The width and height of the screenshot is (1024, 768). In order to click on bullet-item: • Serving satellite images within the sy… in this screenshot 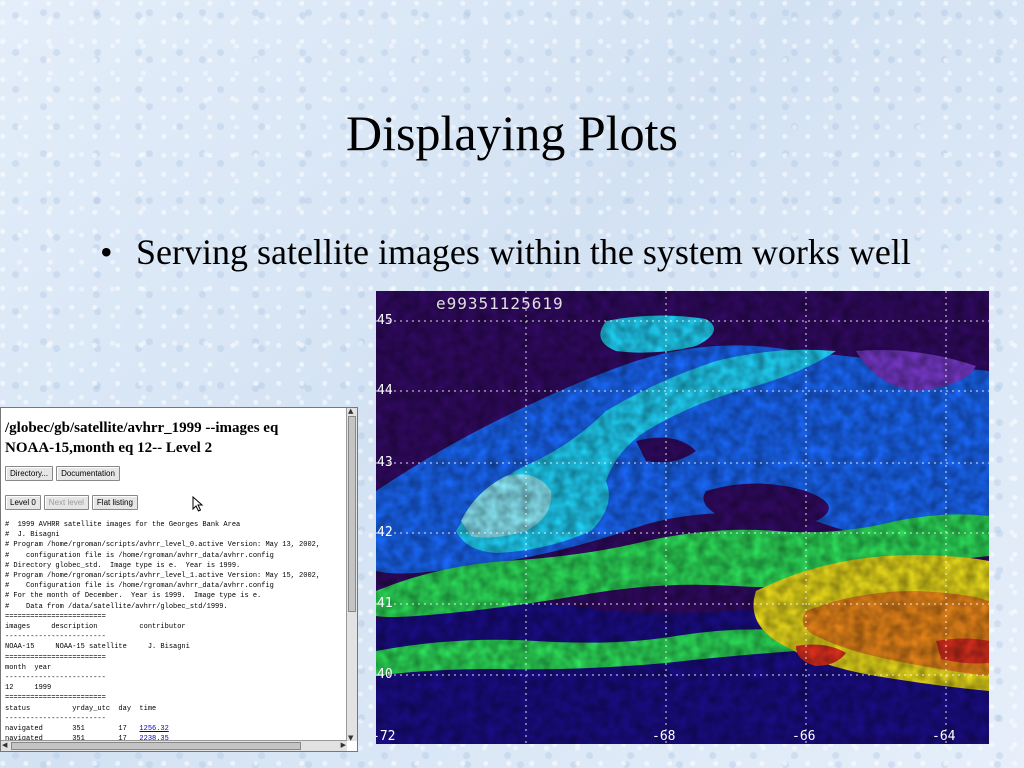, I will do `click(510, 252)`.